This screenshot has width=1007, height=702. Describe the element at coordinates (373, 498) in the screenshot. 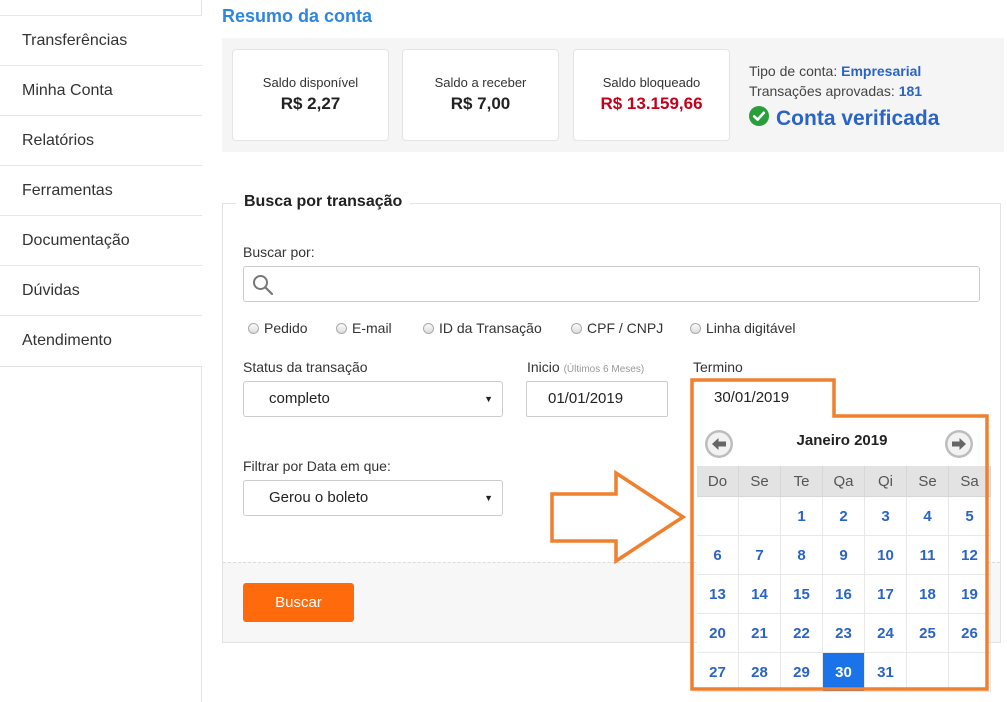

I see `filter-date-select: Gerou o boleto ▼` at that location.